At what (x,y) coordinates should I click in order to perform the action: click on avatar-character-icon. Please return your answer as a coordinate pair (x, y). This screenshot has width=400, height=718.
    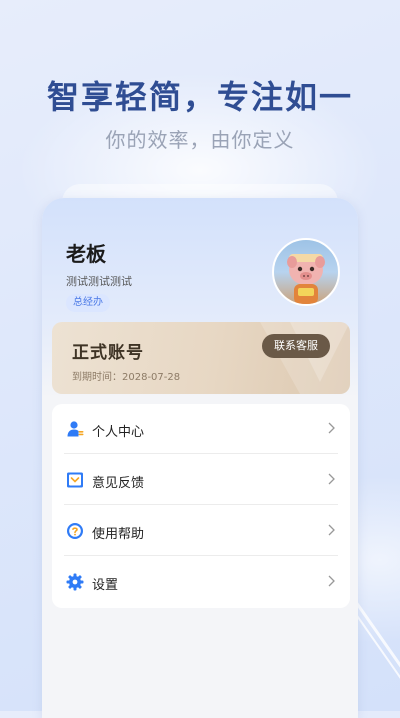
    Looking at the image, I should click on (306, 279).